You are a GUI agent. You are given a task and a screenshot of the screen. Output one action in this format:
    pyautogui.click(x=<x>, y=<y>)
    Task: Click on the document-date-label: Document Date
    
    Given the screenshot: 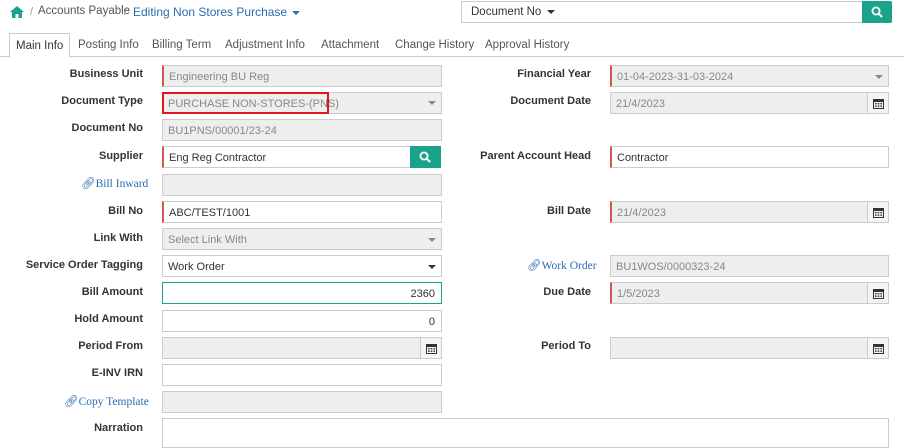 What is the action you would take?
    pyautogui.click(x=550, y=101)
    